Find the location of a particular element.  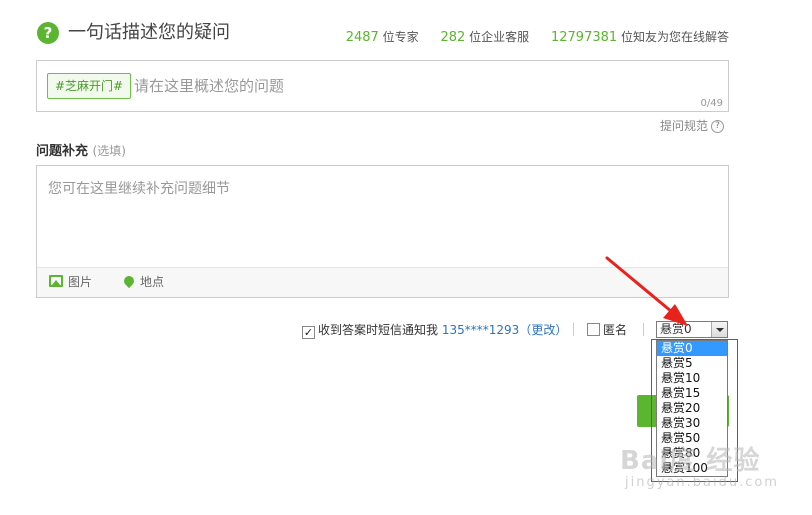

supplement-label: 问题补充 (选填) is located at coordinates (81, 149).